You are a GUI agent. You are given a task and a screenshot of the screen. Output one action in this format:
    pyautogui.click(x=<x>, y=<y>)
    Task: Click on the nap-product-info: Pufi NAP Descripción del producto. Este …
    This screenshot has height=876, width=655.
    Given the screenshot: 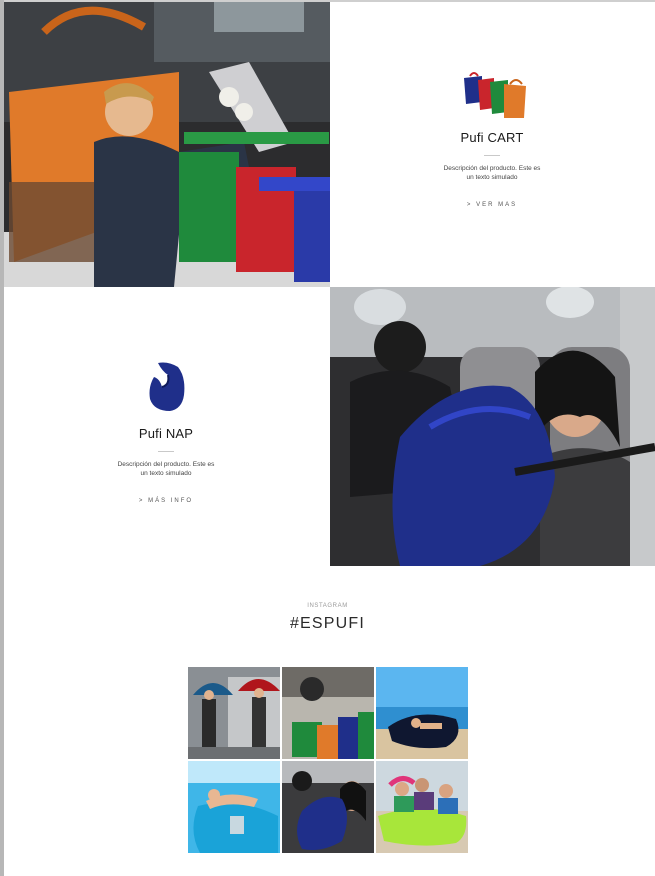 What is the action you would take?
    pyautogui.click(x=166, y=465)
    